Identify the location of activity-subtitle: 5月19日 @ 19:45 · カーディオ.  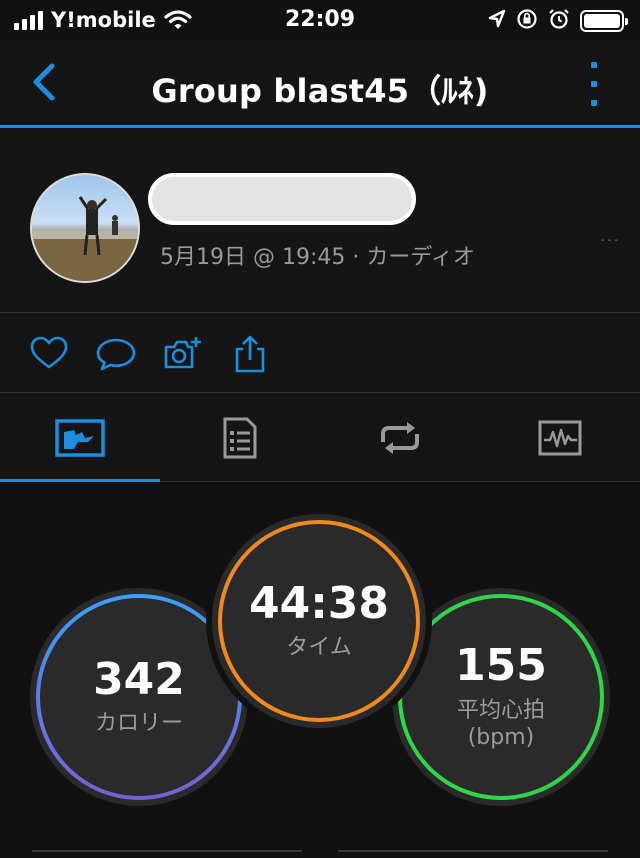
(317, 257).